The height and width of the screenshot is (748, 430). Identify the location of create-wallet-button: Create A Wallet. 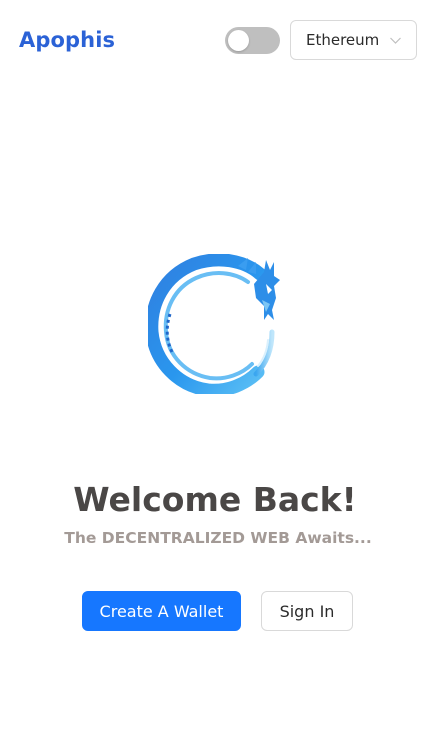
(161, 611).